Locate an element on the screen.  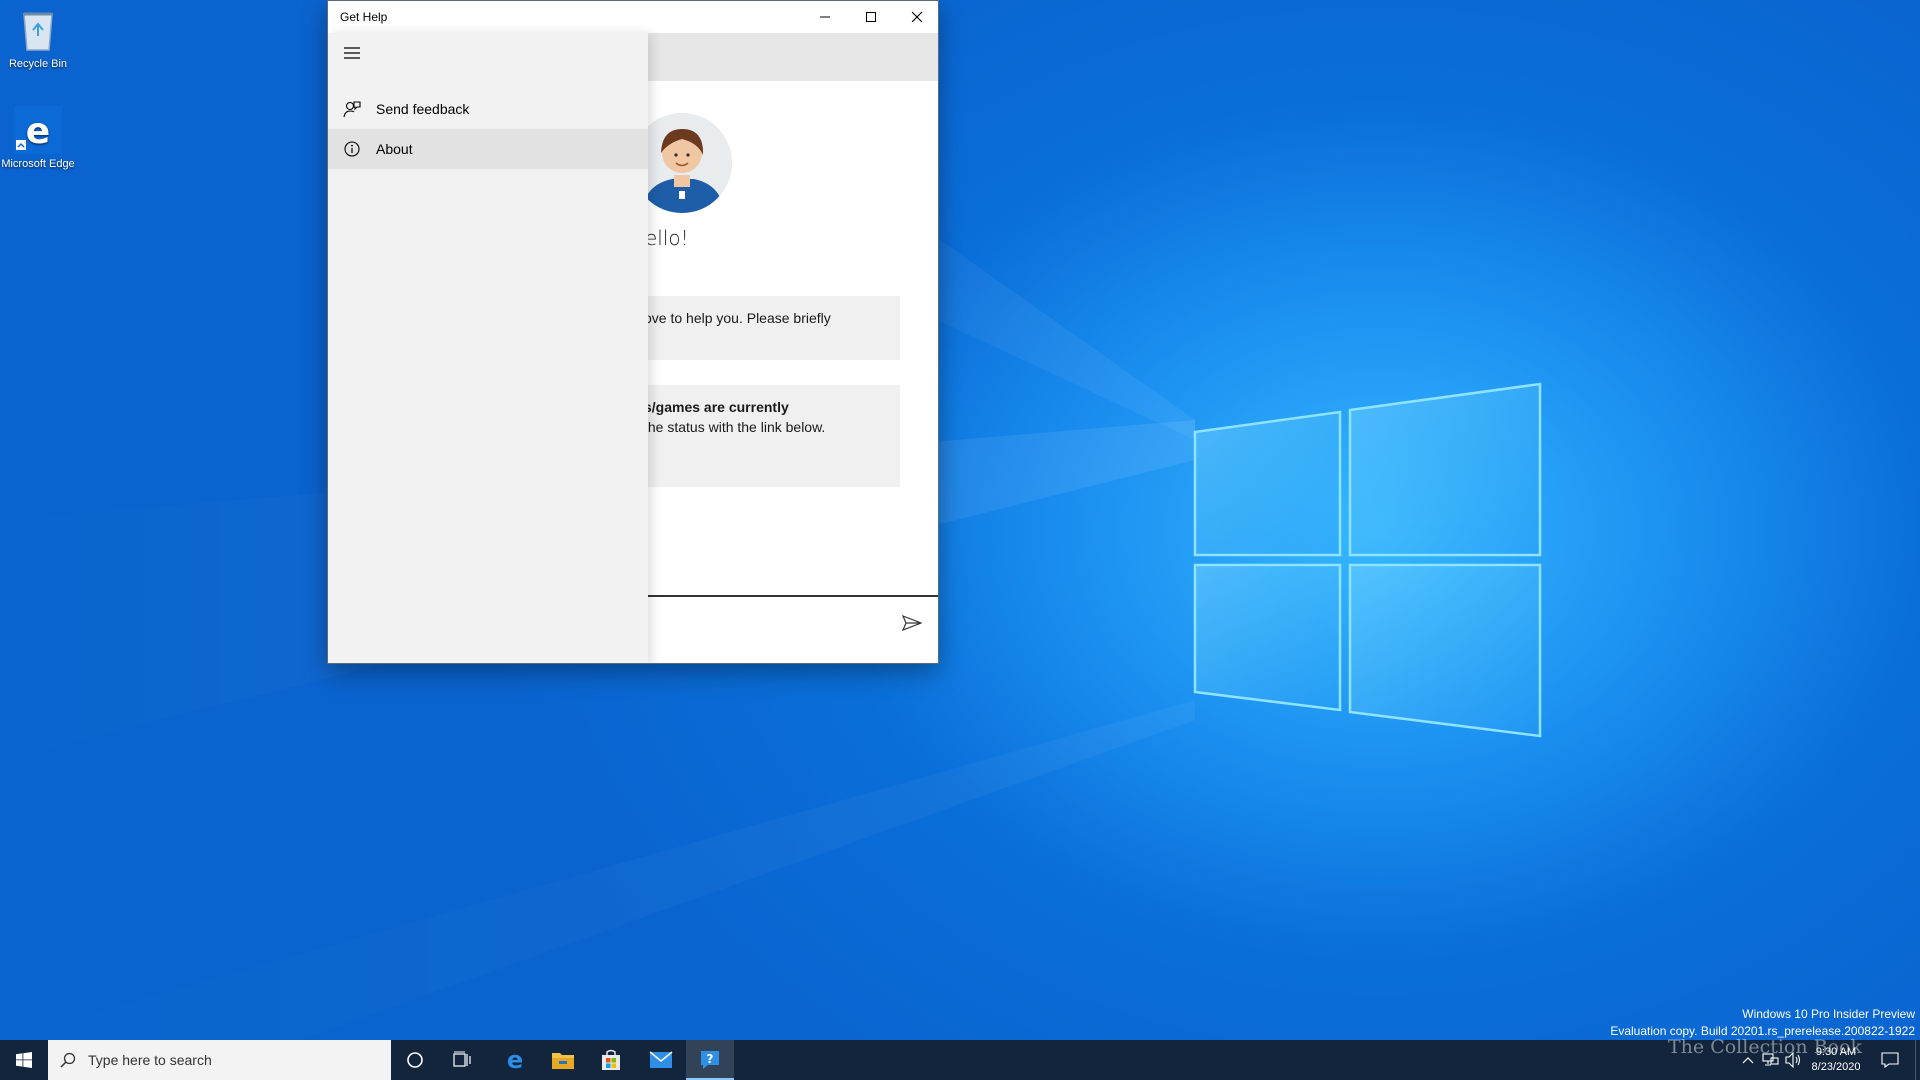
windows-logo-icon is located at coordinates (24, 1060).